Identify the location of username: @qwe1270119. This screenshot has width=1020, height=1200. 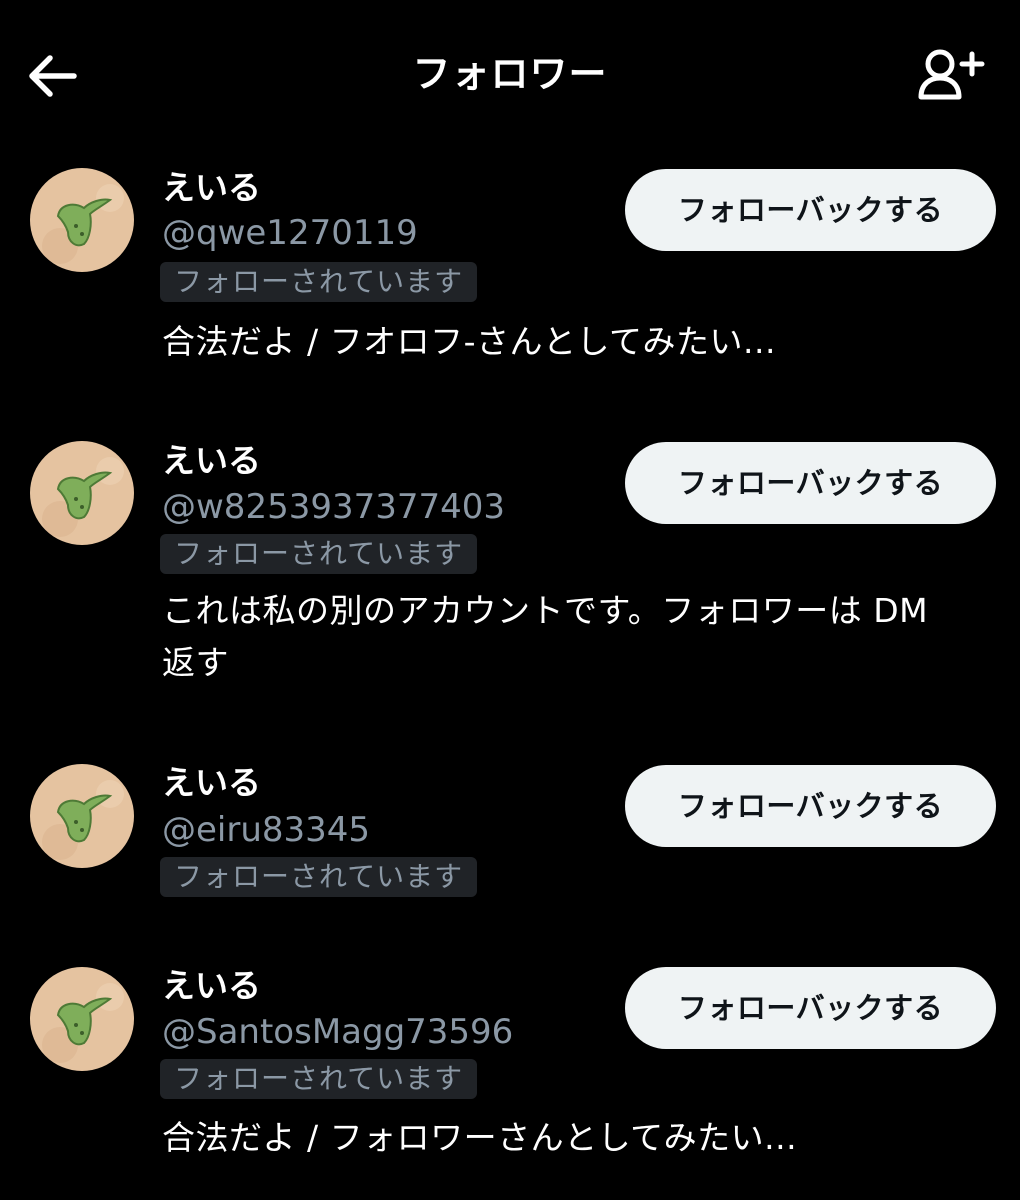
(290, 233).